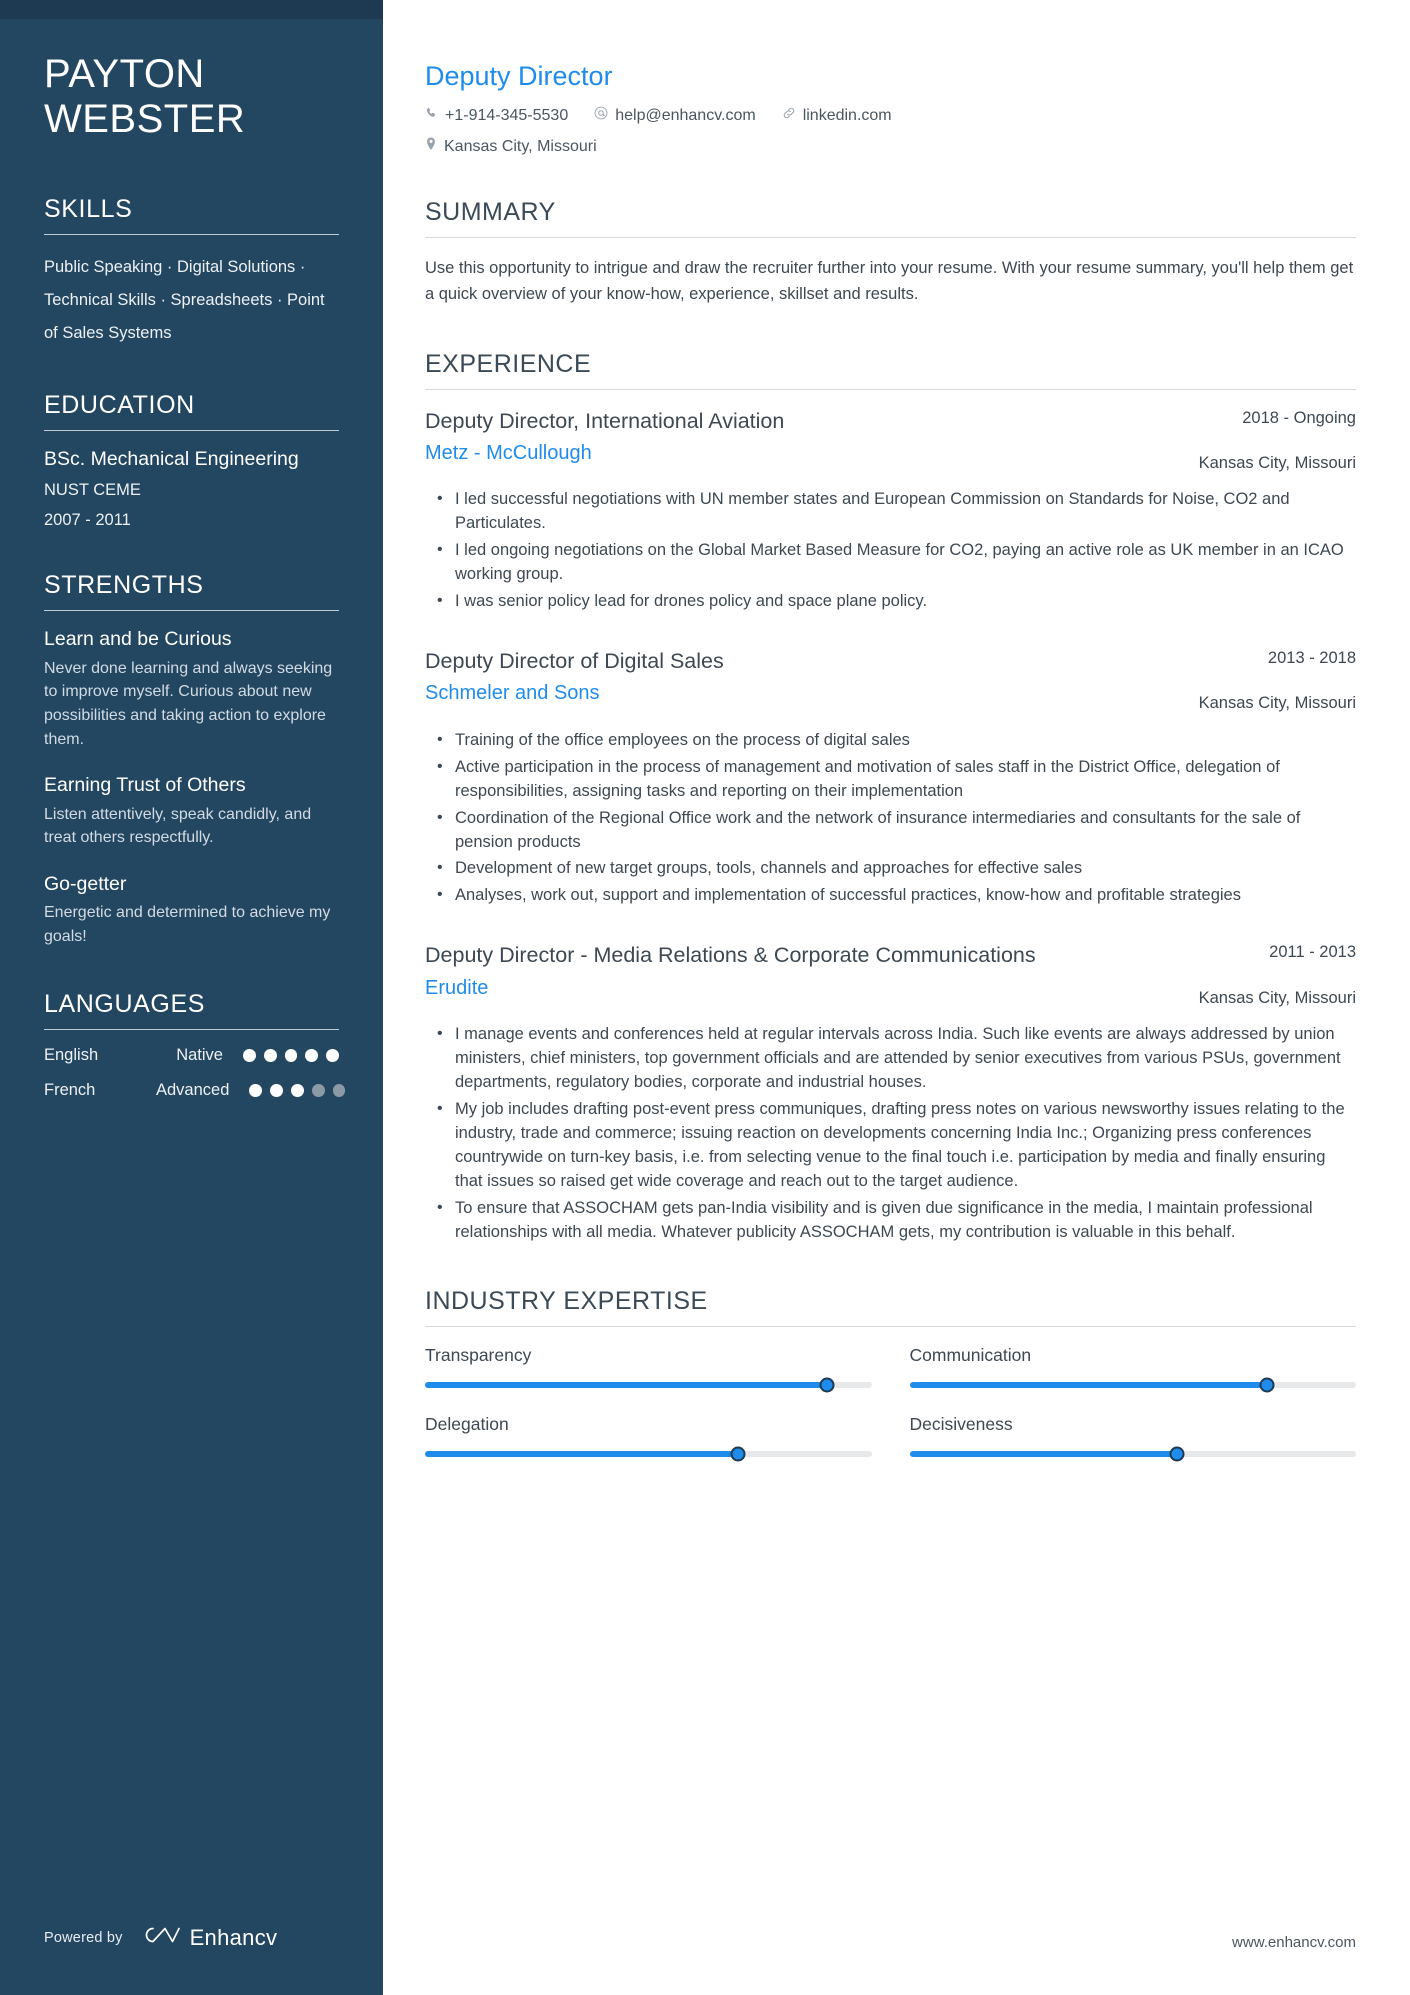 The height and width of the screenshot is (1995, 1410). I want to click on languages-divider, so click(191, 1029).